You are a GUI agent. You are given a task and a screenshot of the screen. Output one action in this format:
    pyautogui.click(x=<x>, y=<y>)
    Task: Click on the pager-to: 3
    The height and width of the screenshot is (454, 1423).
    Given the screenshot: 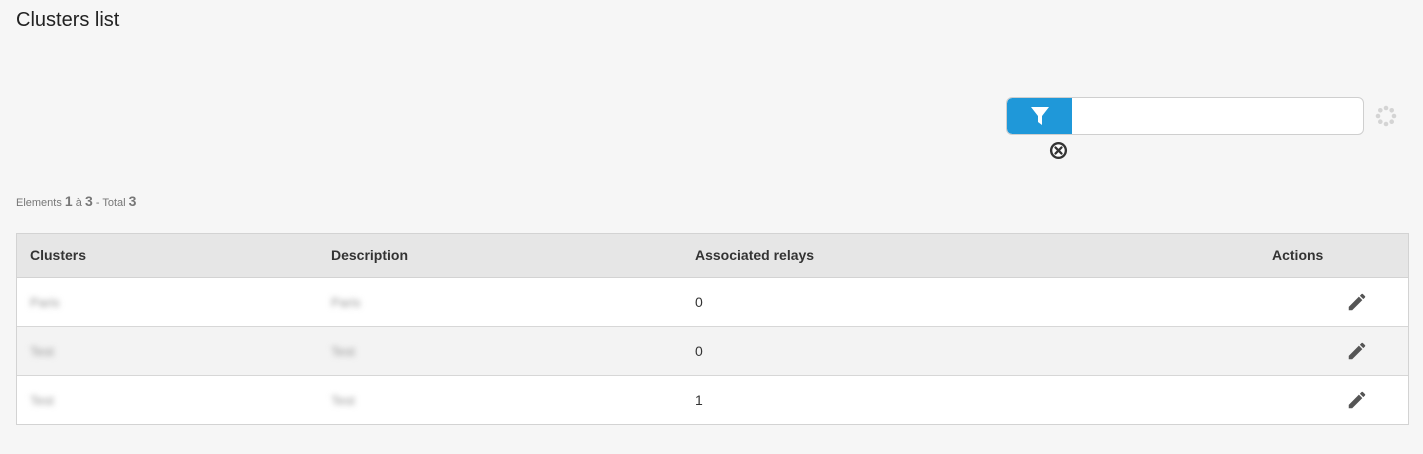 What is the action you would take?
    pyautogui.click(x=88, y=201)
    